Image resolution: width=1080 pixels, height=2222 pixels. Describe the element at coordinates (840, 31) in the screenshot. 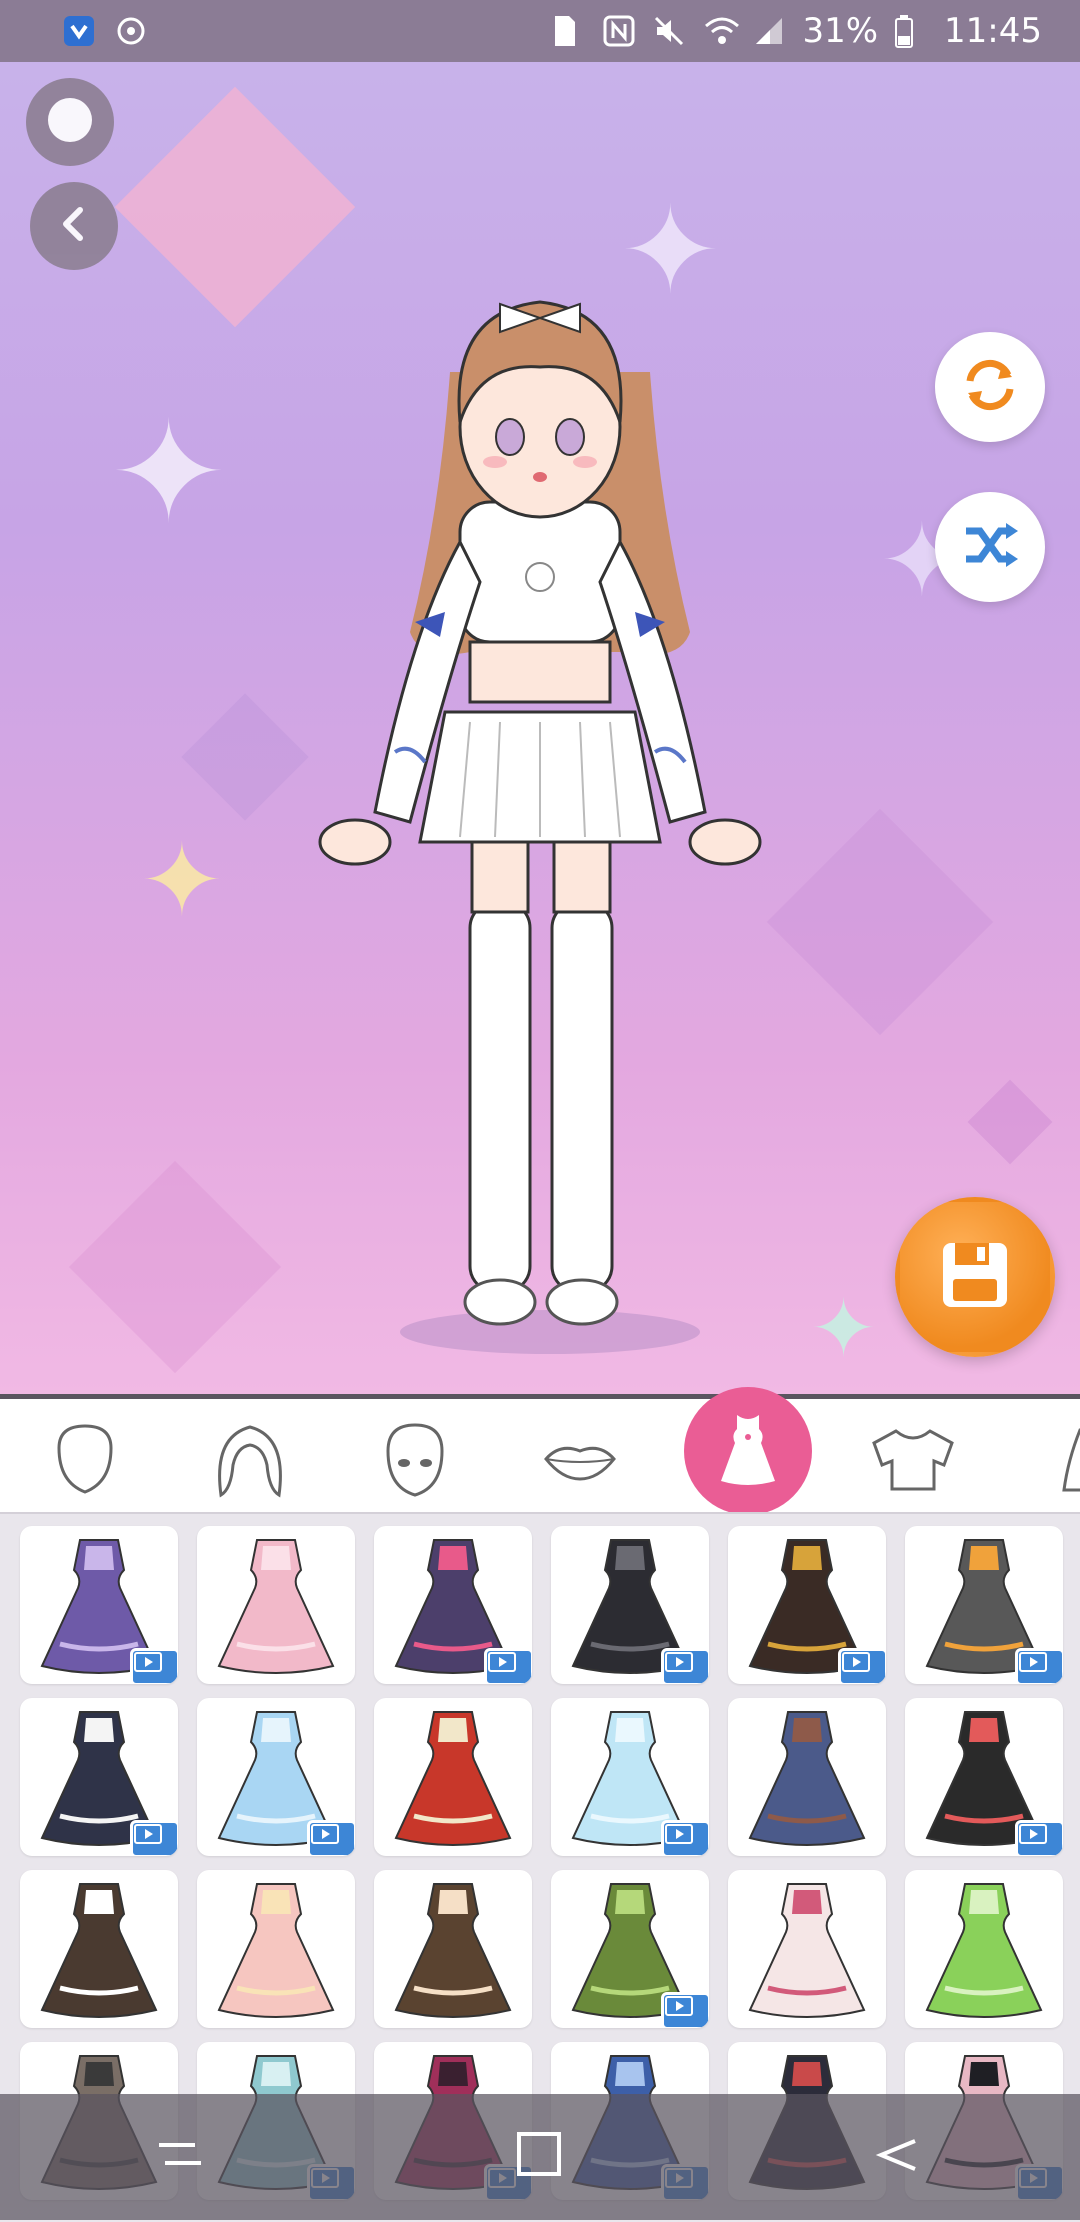

I see `battery-percent: 31%` at that location.